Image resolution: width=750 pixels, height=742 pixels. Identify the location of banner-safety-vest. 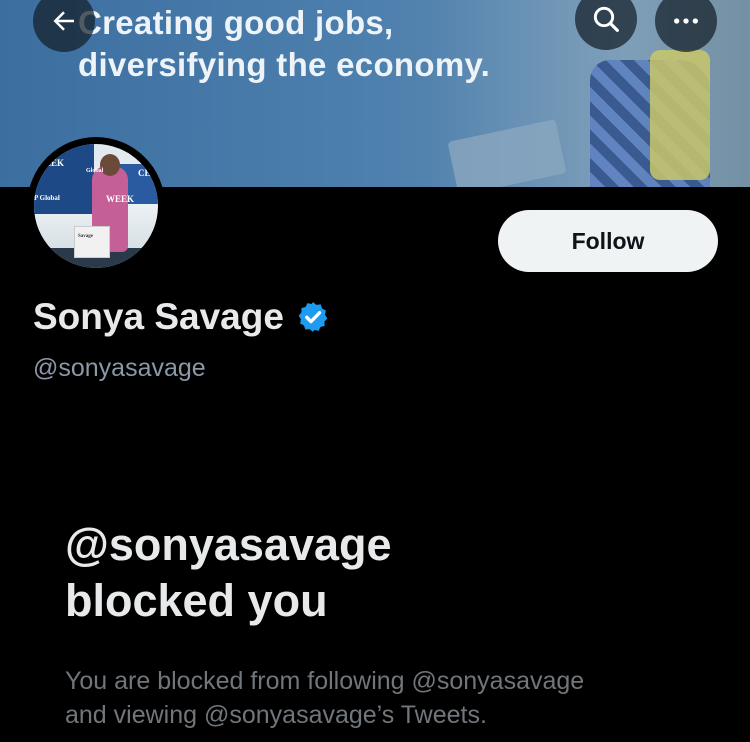
(680, 115).